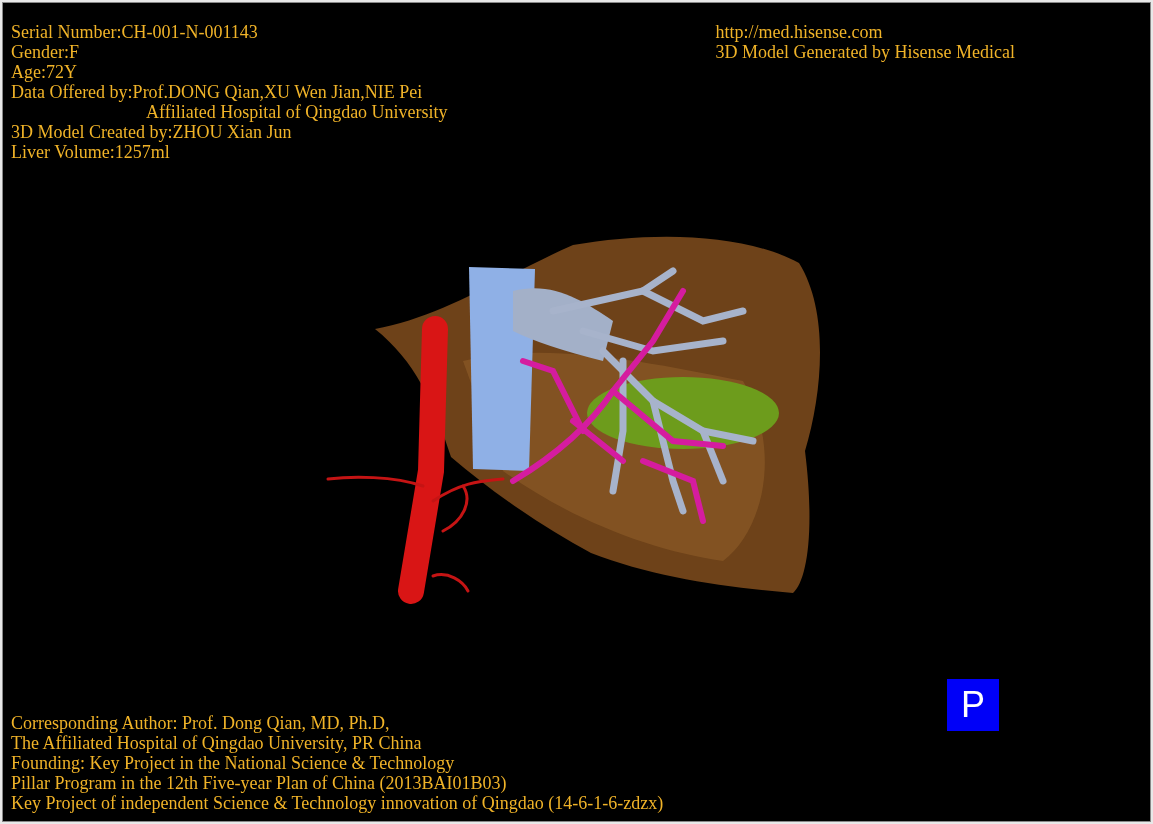  What do you see at coordinates (799, 32) in the screenshot?
I see `info-line: http://med.hisense.com` at bounding box center [799, 32].